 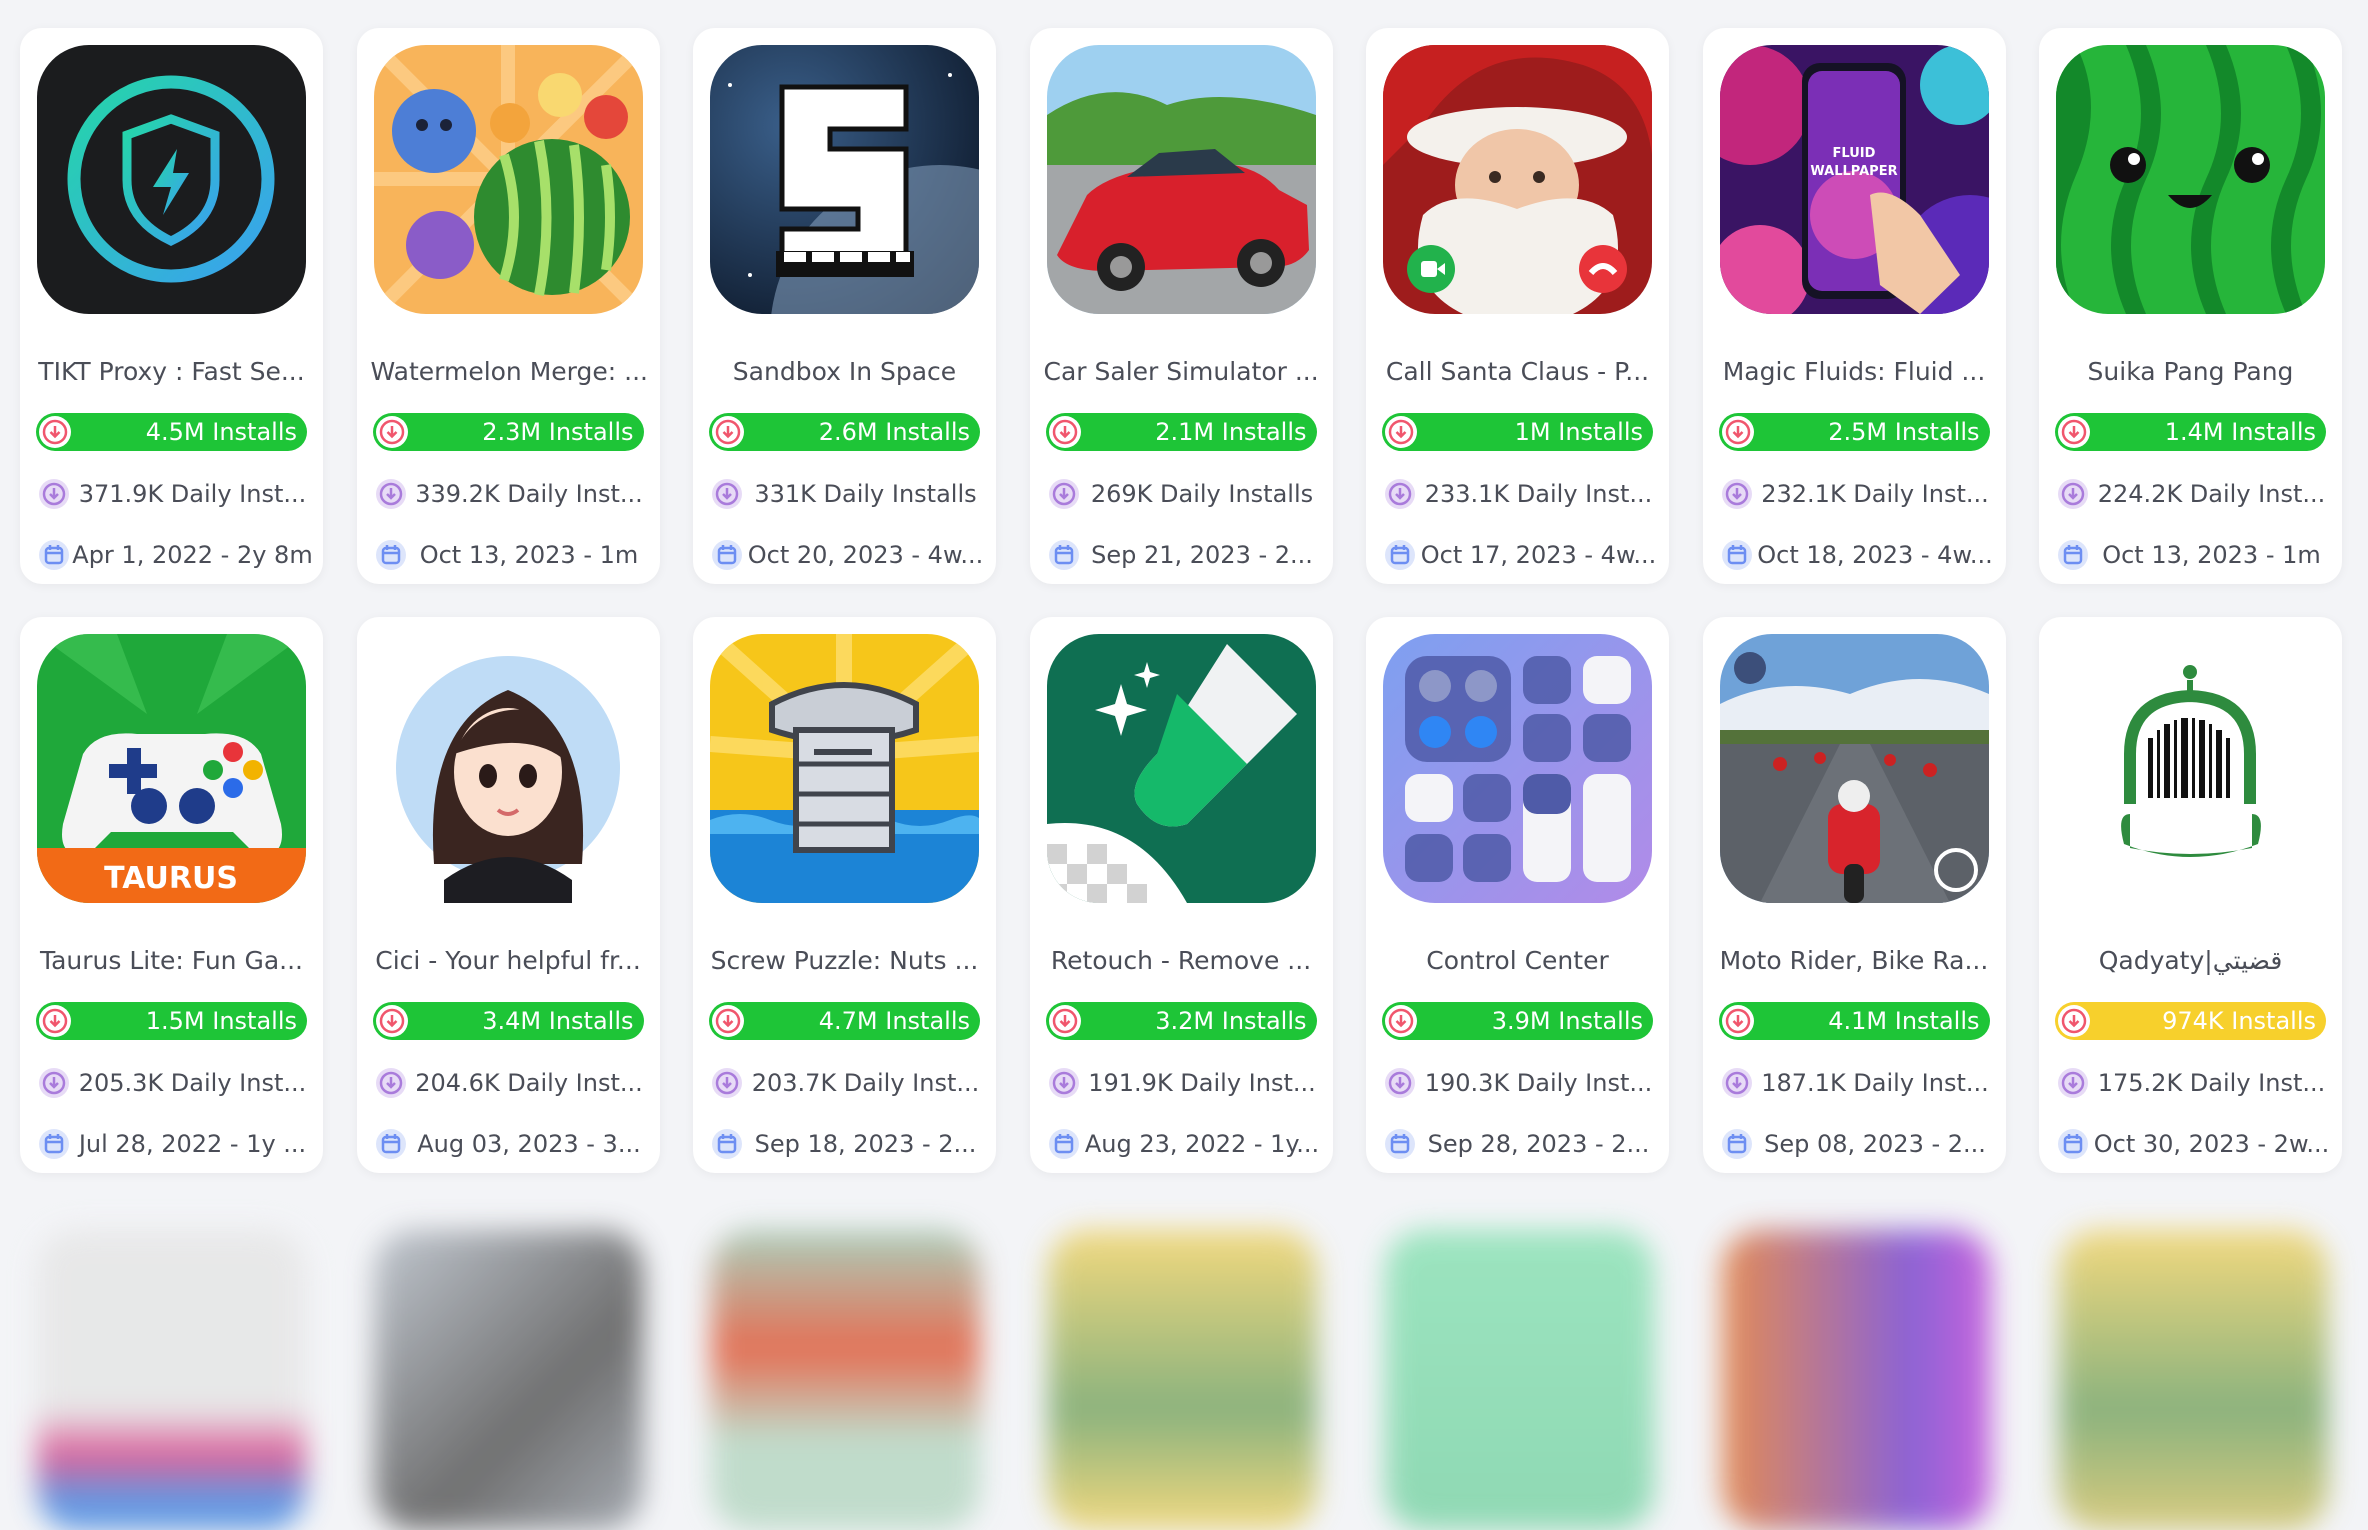 I want to click on installs-count: 3.9M Installs, so click(x=1567, y=1021).